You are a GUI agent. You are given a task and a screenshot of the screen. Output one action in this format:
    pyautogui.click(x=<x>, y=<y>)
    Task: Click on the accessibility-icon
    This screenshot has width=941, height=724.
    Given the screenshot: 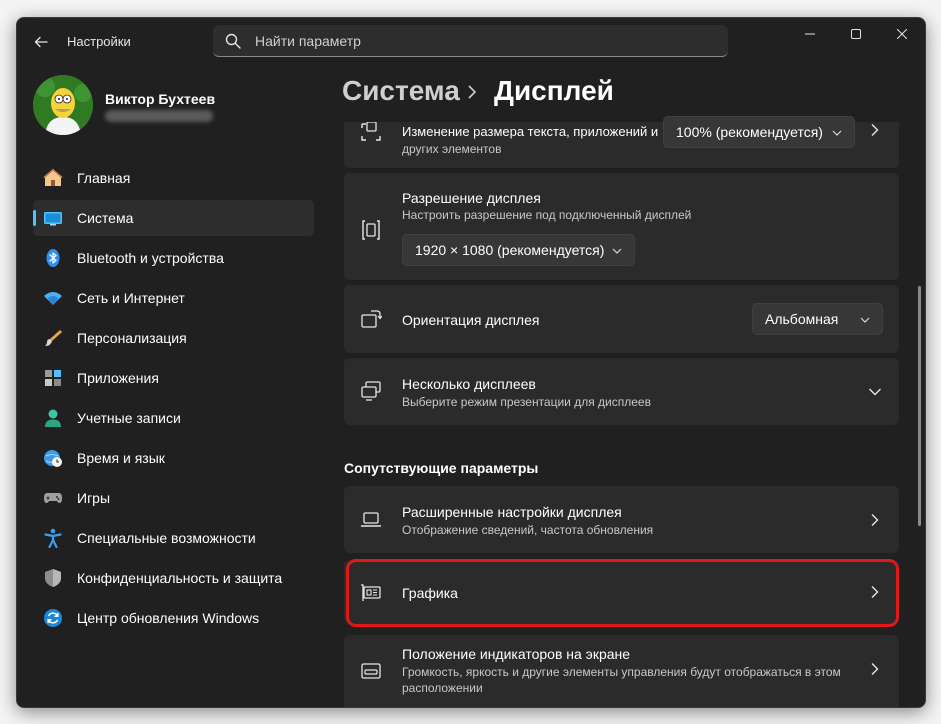 What is the action you would take?
    pyautogui.click(x=53, y=538)
    